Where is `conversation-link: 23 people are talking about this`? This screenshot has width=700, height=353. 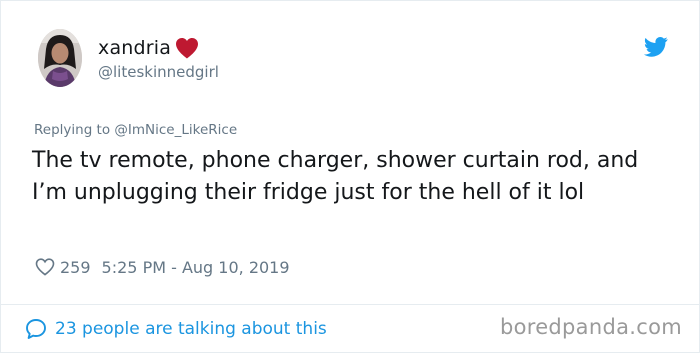
conversation-link: 23 people are talking about this is located at coordinates (176, 329).